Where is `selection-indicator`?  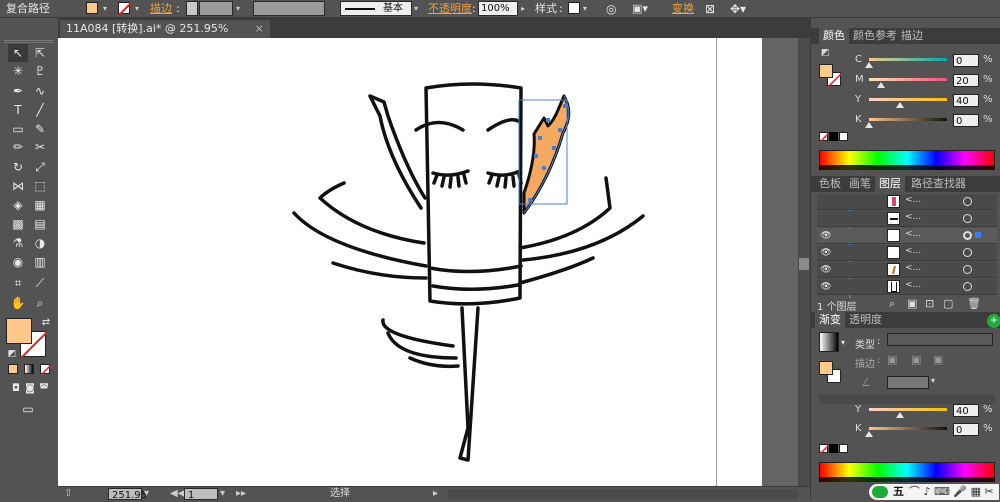
selection-indicator is located at coordinates (978, 235).